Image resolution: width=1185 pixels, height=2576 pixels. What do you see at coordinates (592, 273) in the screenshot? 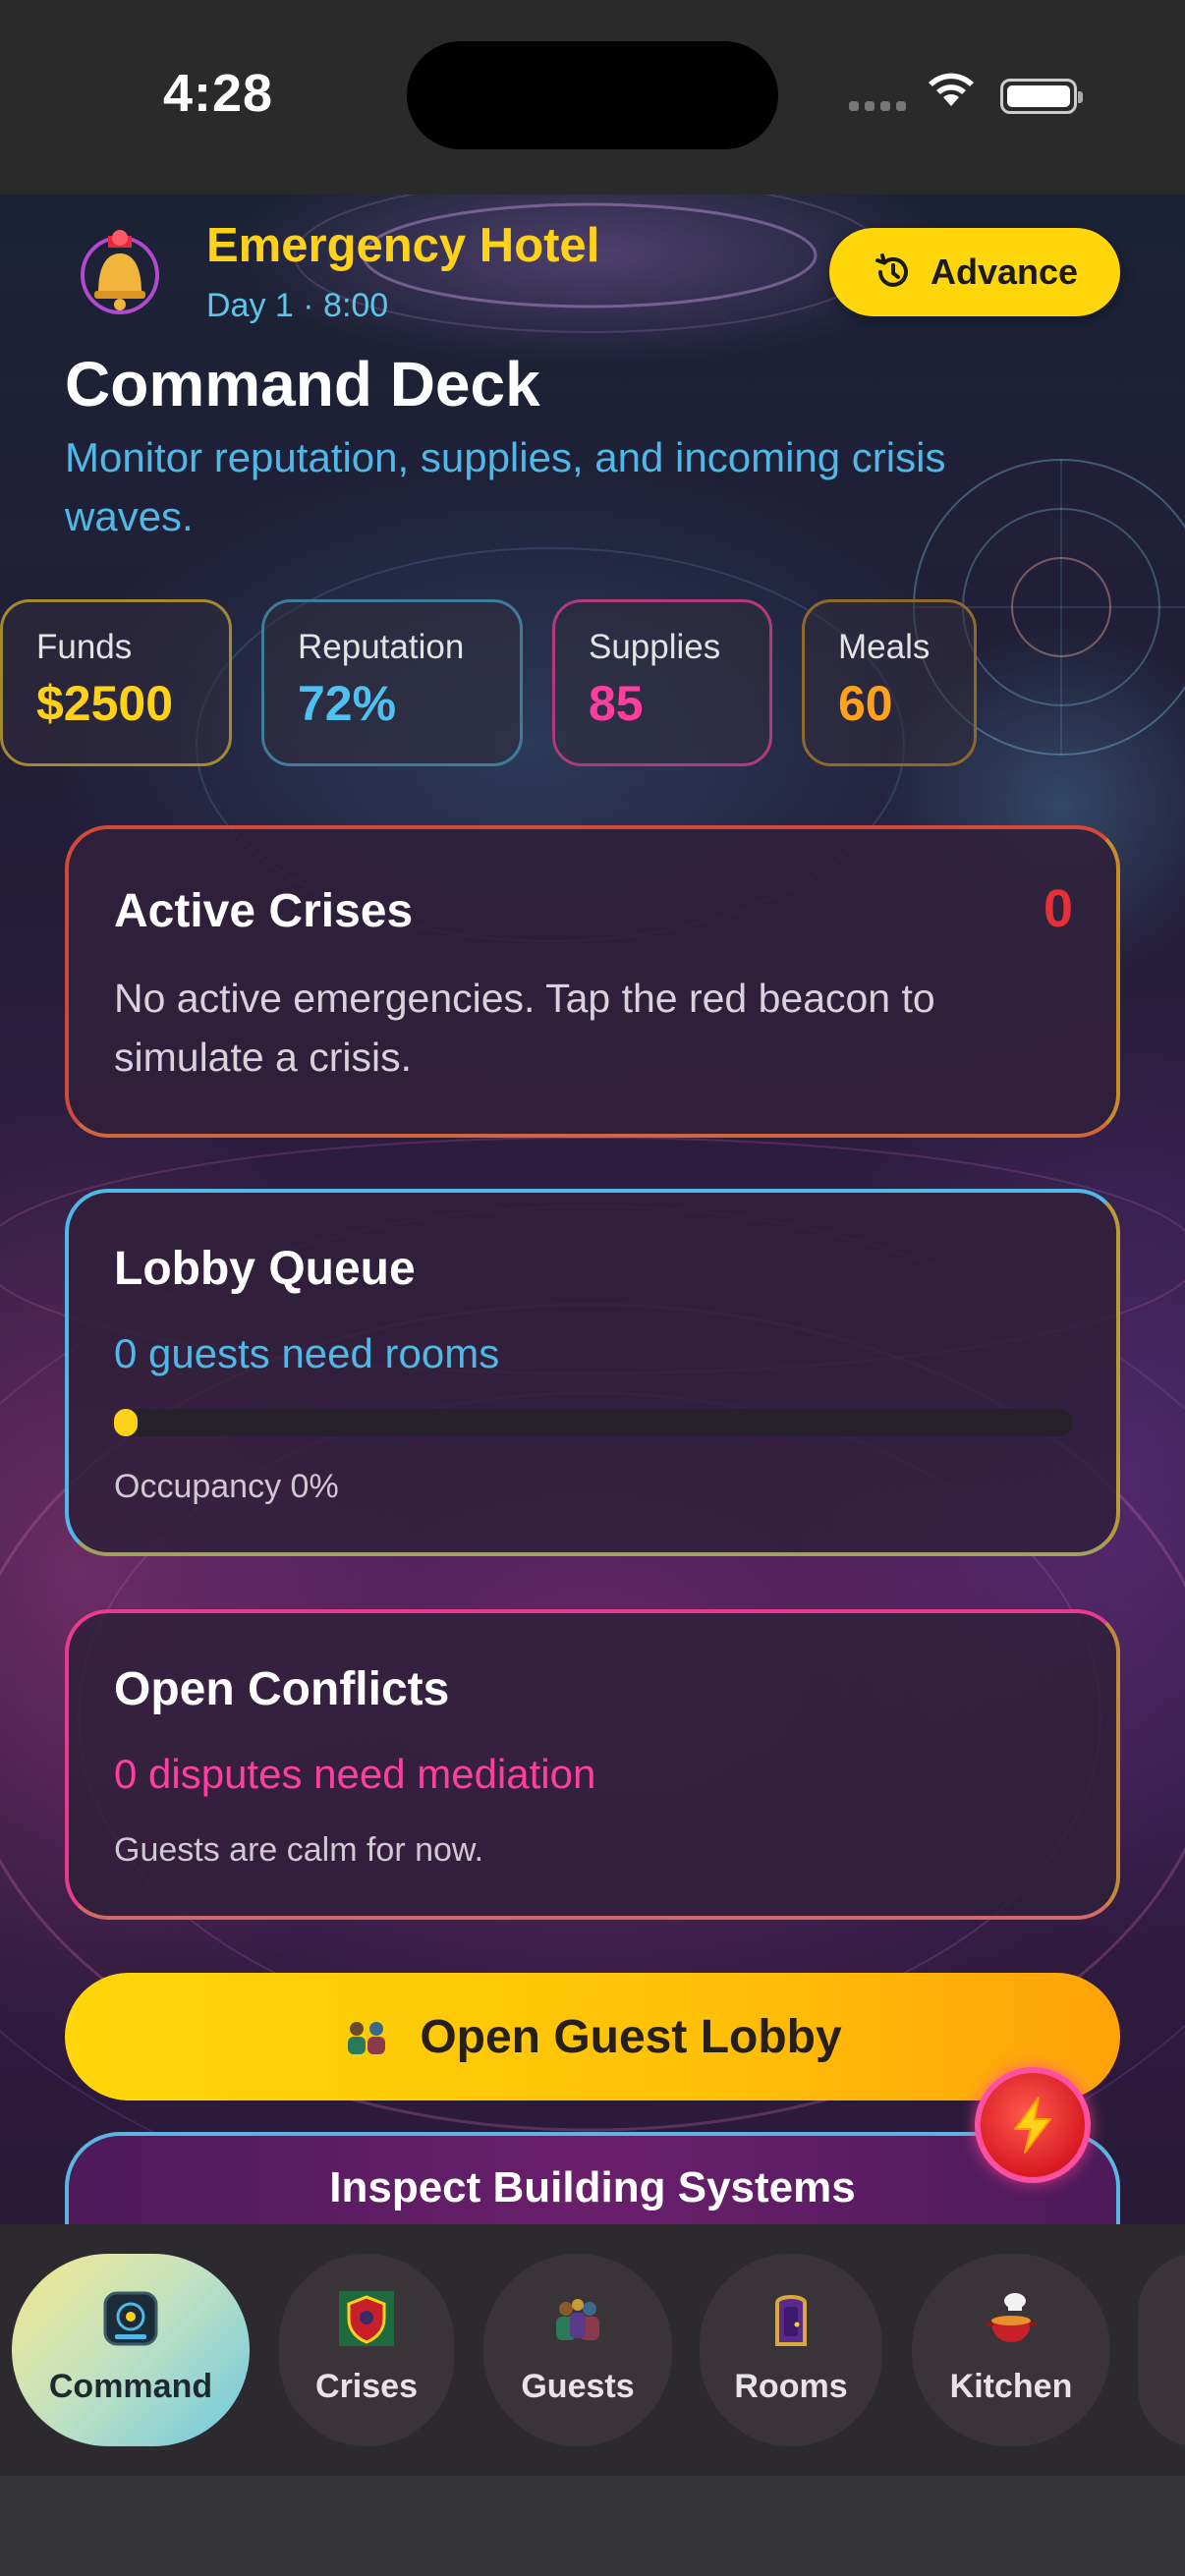
I see `app-header: Emergency Hotel Day 1 · 8:00 Advance` at bounding box center [592, 273].